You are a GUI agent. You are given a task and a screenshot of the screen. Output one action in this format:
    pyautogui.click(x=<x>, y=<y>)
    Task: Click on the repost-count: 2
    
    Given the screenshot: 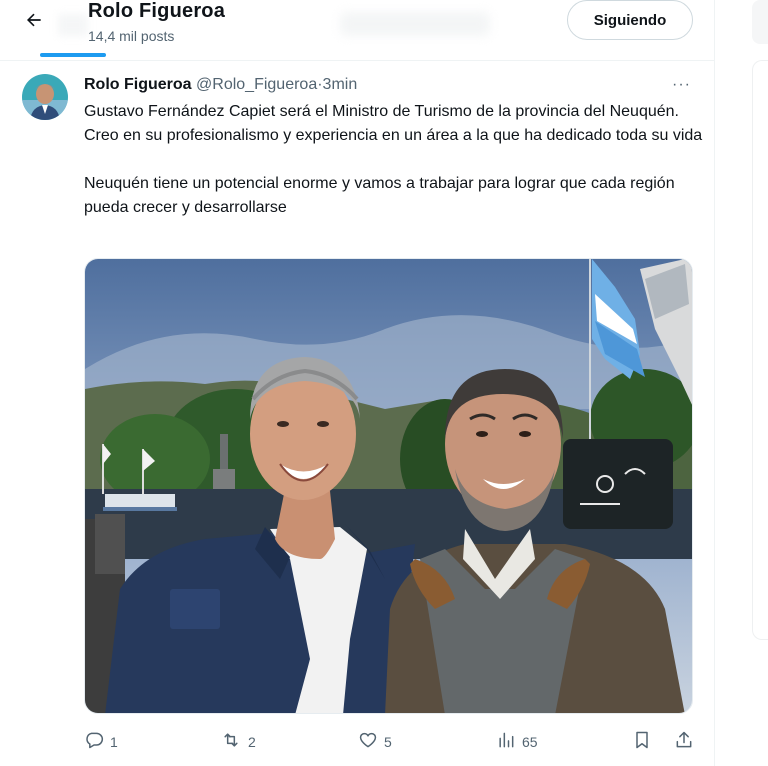 What is the action you would take?
    pyautogui.click(x=252, y=741)
    